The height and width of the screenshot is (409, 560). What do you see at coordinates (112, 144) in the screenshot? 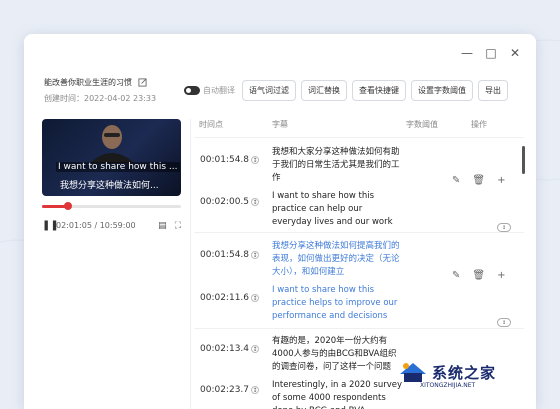
I see `speaker-image` at bounding box center [112, 144].